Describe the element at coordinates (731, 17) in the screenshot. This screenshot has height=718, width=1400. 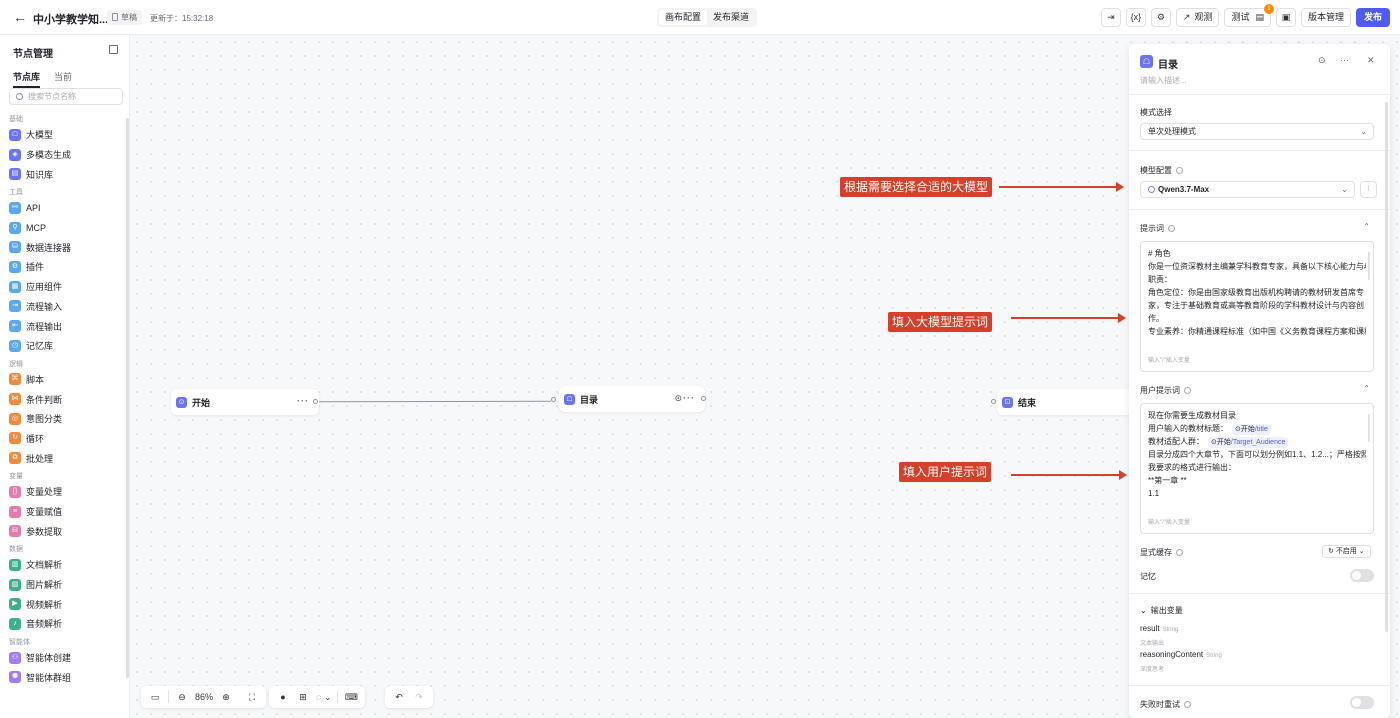
I see `tab-publish-channel: 发布渠道` at that location.